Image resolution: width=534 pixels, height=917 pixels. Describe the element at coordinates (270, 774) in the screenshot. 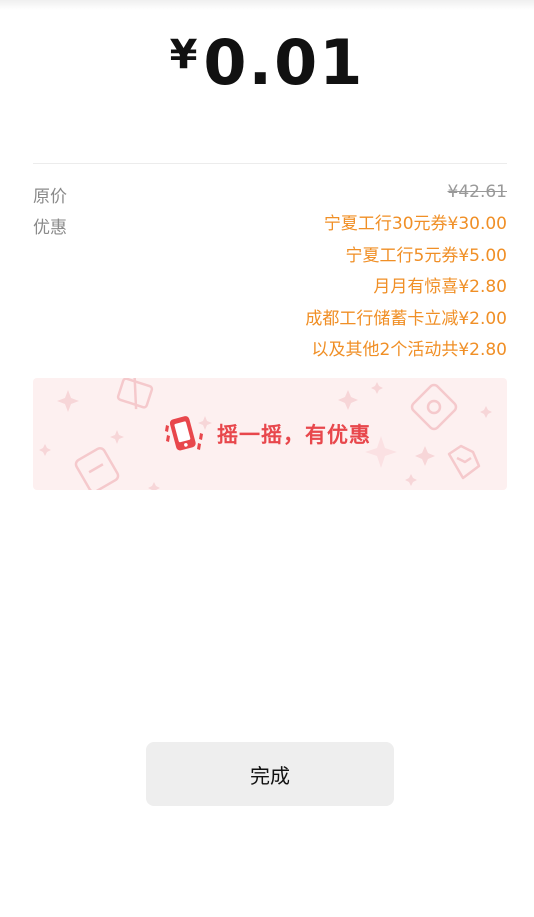

I see `done-button: 完成` at that location.